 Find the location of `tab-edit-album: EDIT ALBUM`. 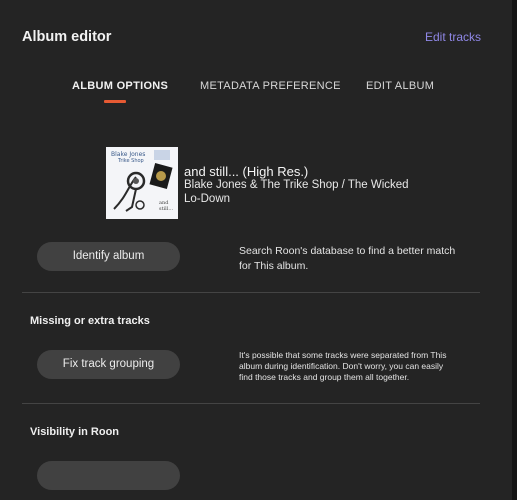

tab-edit-album: EDIT ALBUM is located at coordinates (400, 86).